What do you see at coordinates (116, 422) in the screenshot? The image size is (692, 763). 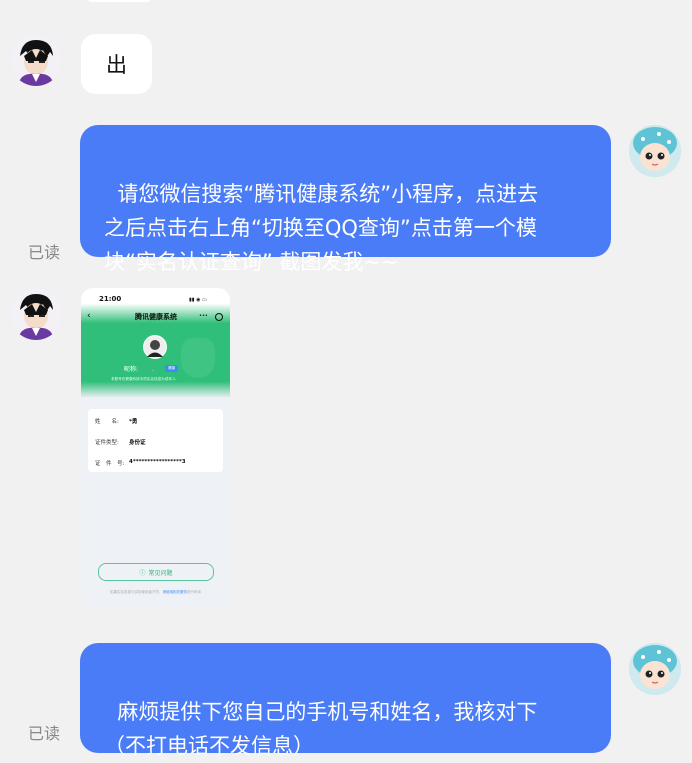 I see `info-row-name: 姓 名: *勇` at bounding box center [116, 422].